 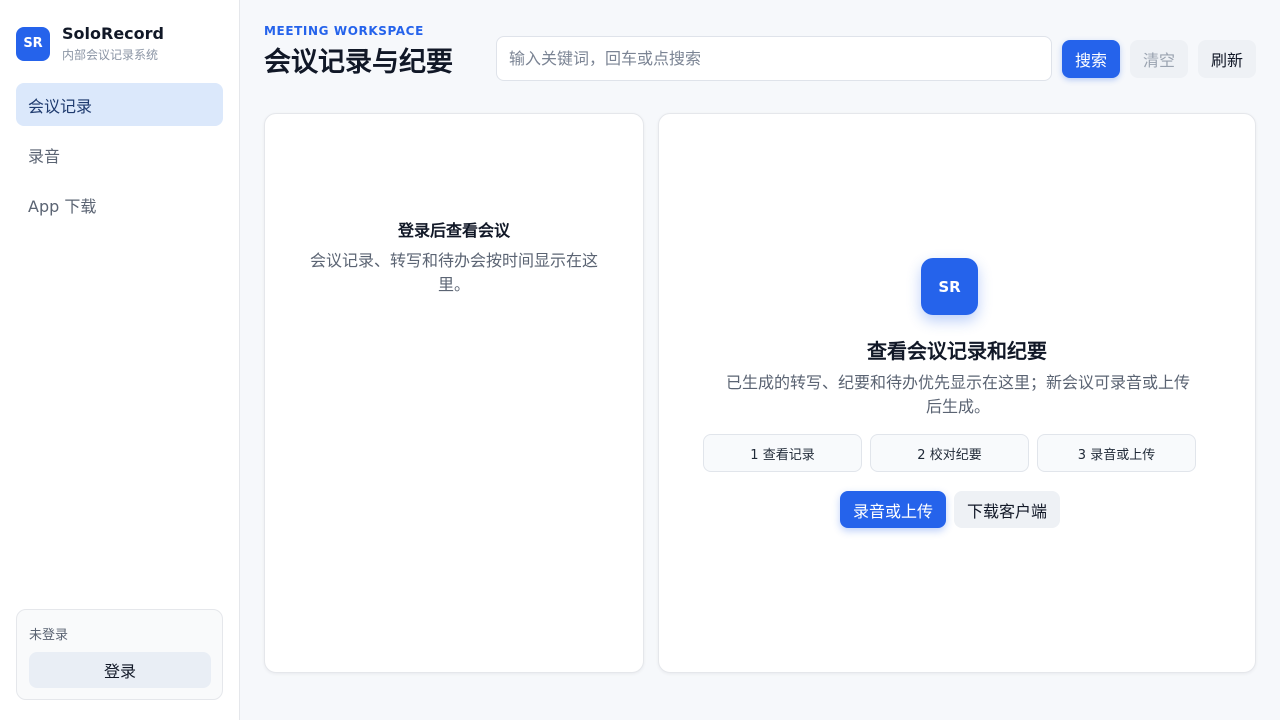 I want to click on search-input, so click(x=774, y=58).